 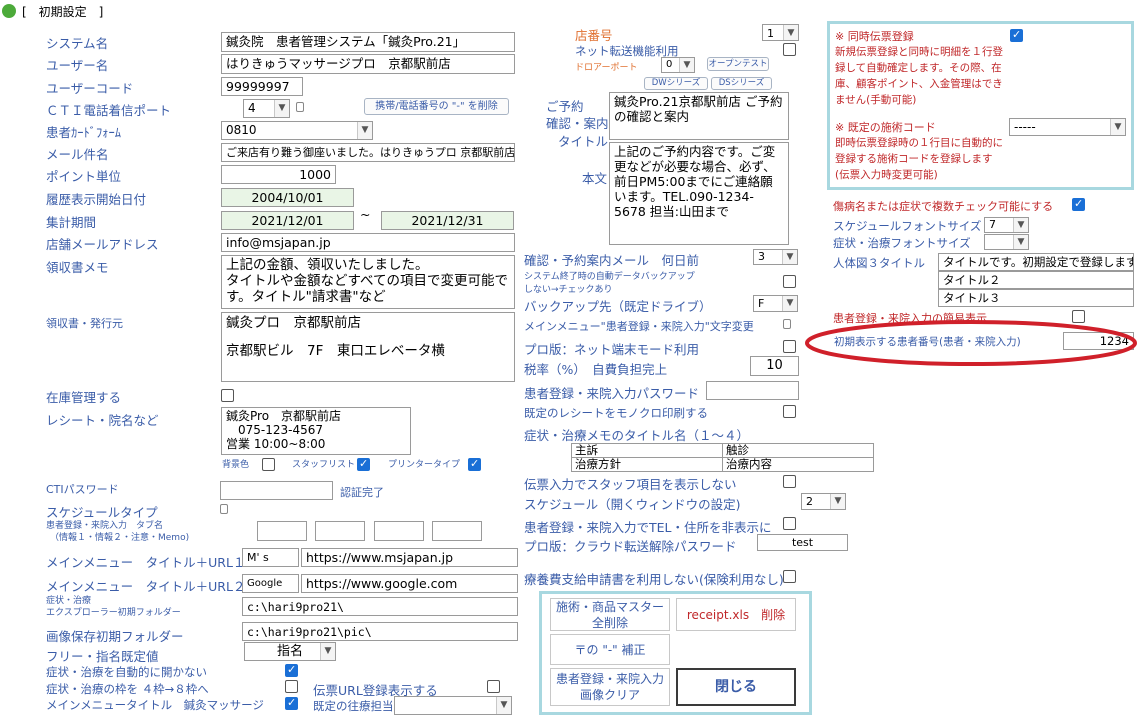 I want to click on net-transfer-checkbox, so click(x=789, y=49).